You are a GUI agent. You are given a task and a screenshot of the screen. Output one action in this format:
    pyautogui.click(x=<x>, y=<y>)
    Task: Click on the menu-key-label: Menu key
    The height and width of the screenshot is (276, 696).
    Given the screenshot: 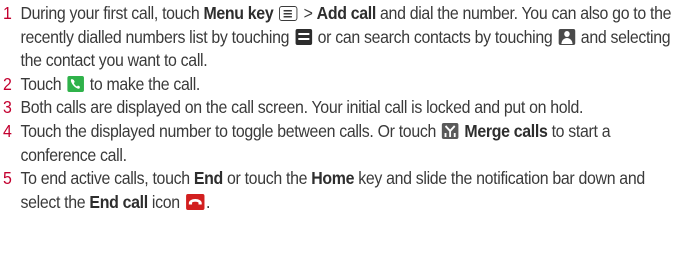 What is the action you would take?
    pyautogui.click(x=238, y=13)
    